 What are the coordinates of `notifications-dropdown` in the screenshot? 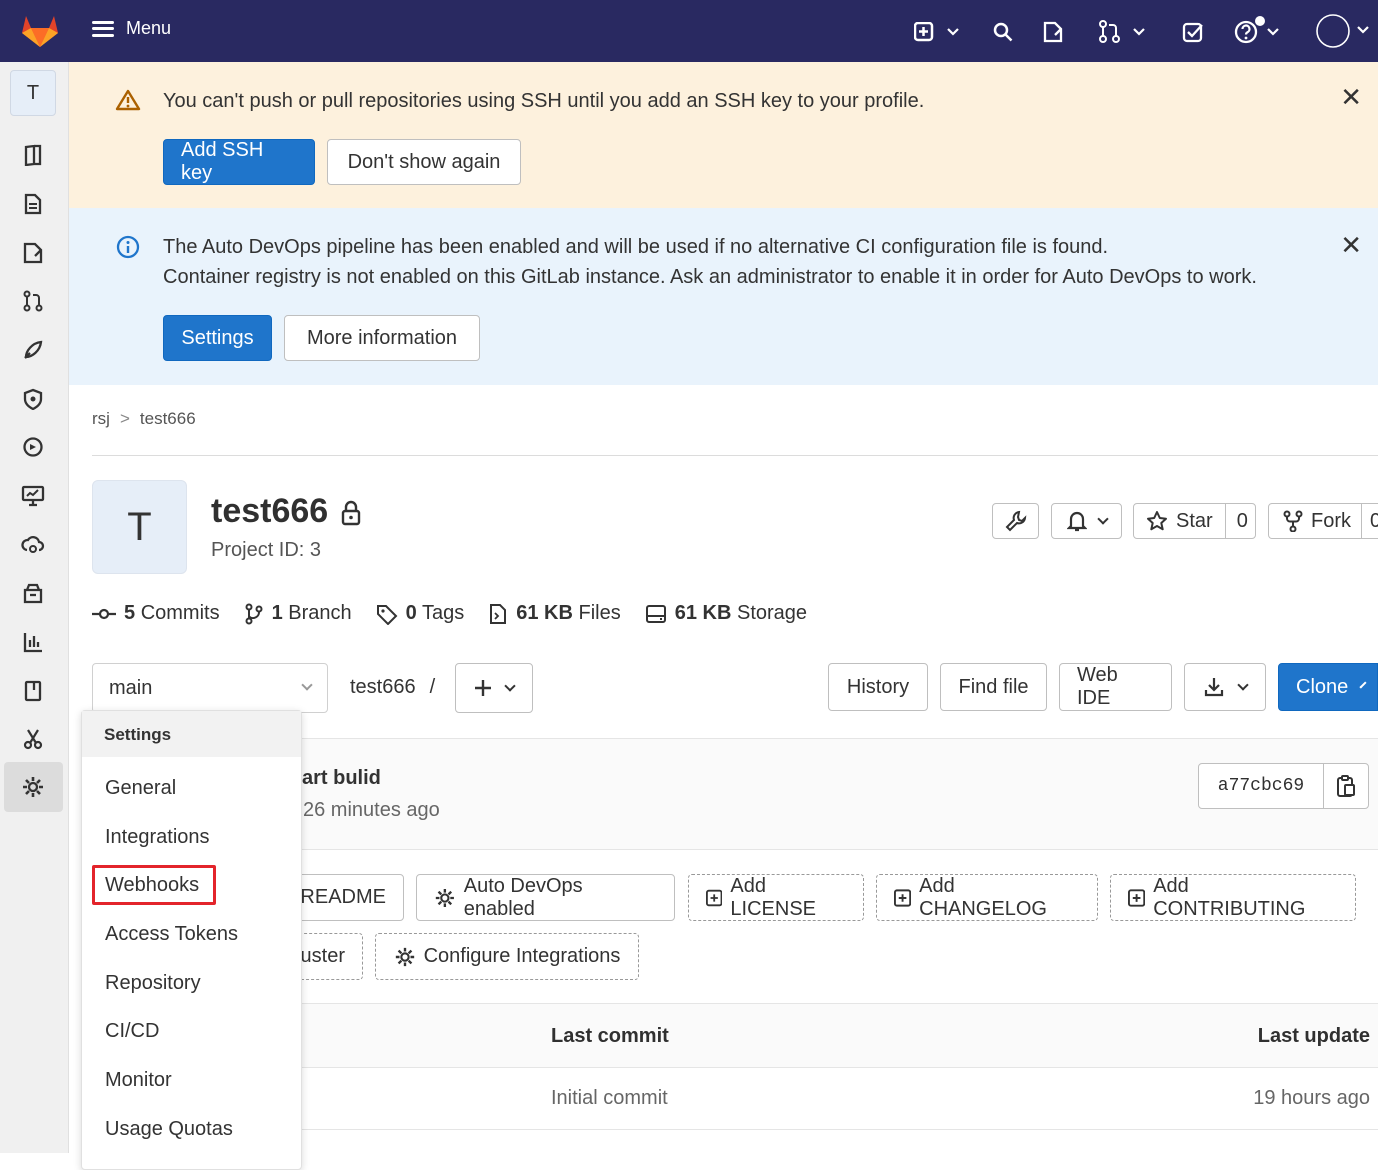 It's located at (1086, 521).